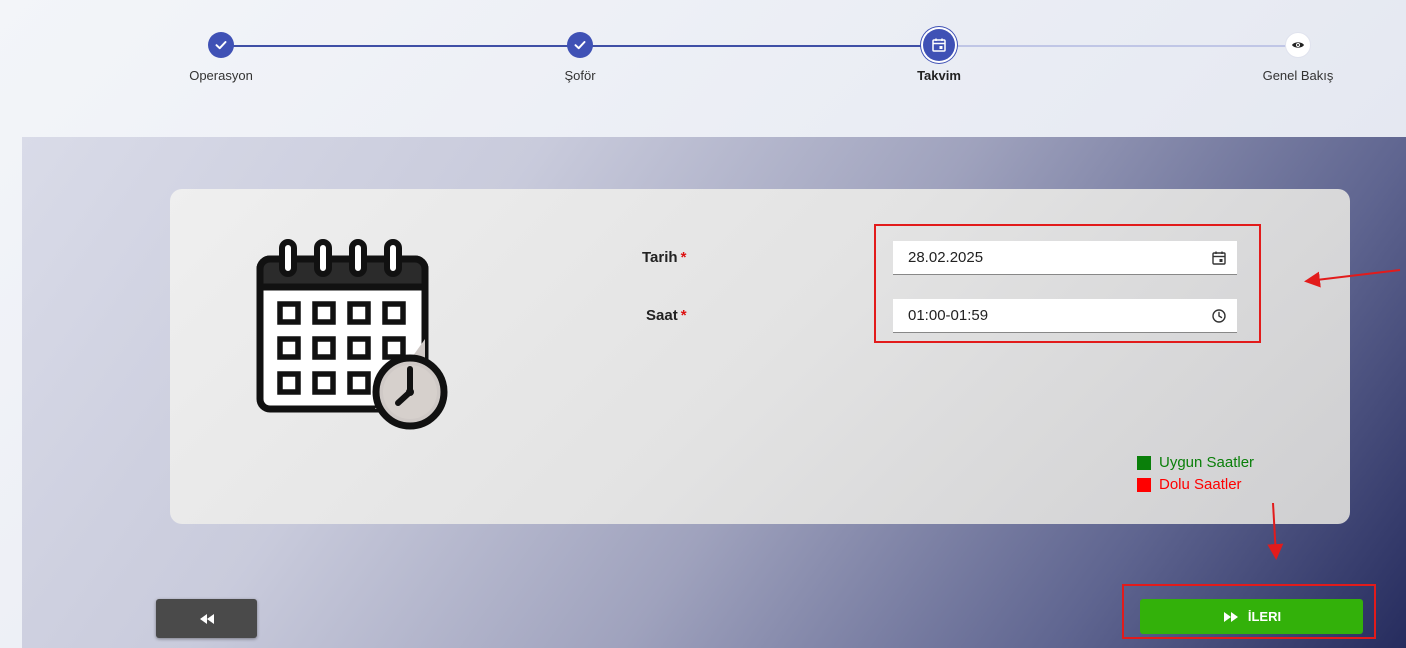  I want to click on step-genel-bakis-node, so click(1298, 45).